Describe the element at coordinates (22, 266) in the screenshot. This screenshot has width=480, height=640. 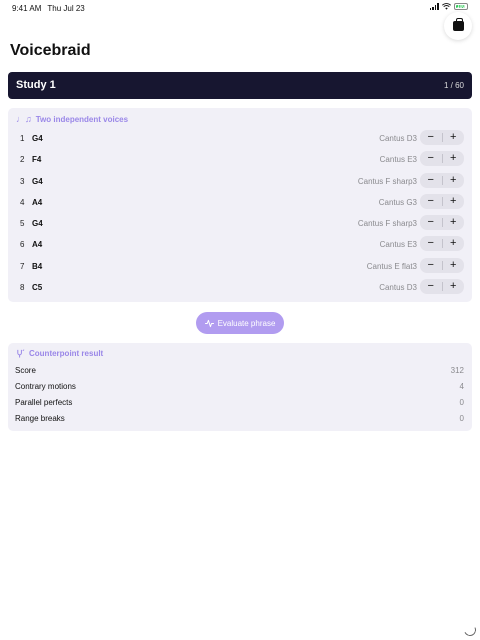
I see `row-number: 7` at that location.